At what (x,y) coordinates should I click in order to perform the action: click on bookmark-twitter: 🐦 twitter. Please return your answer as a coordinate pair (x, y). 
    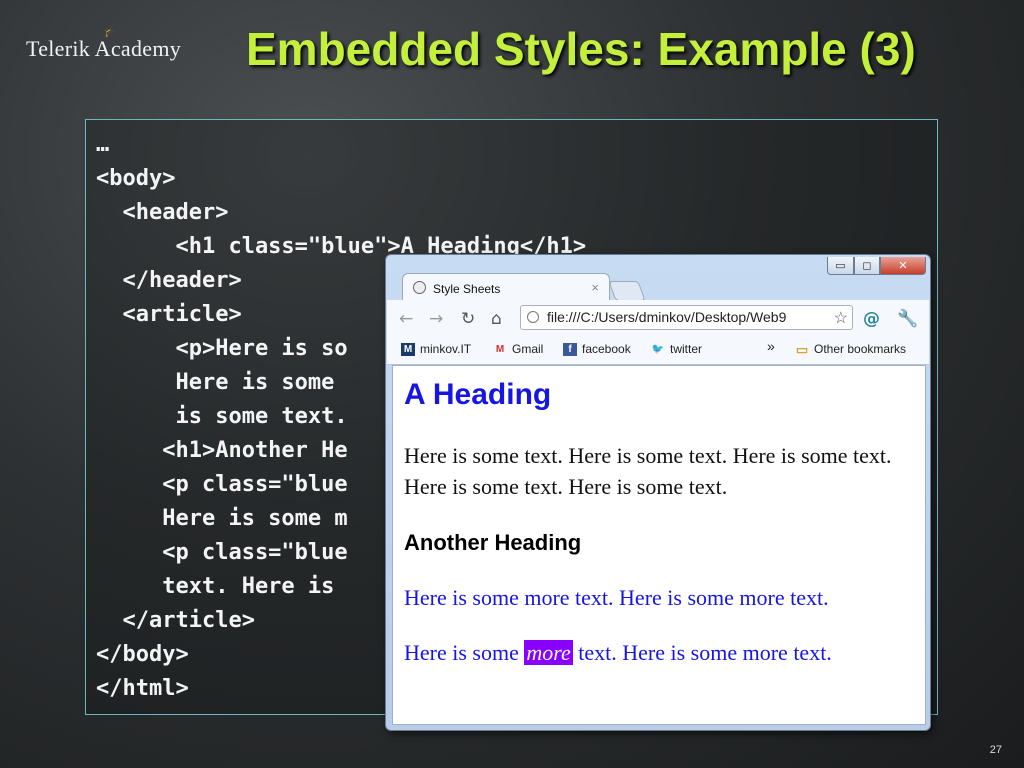
    Looking at the image, I should click on (676, 349).